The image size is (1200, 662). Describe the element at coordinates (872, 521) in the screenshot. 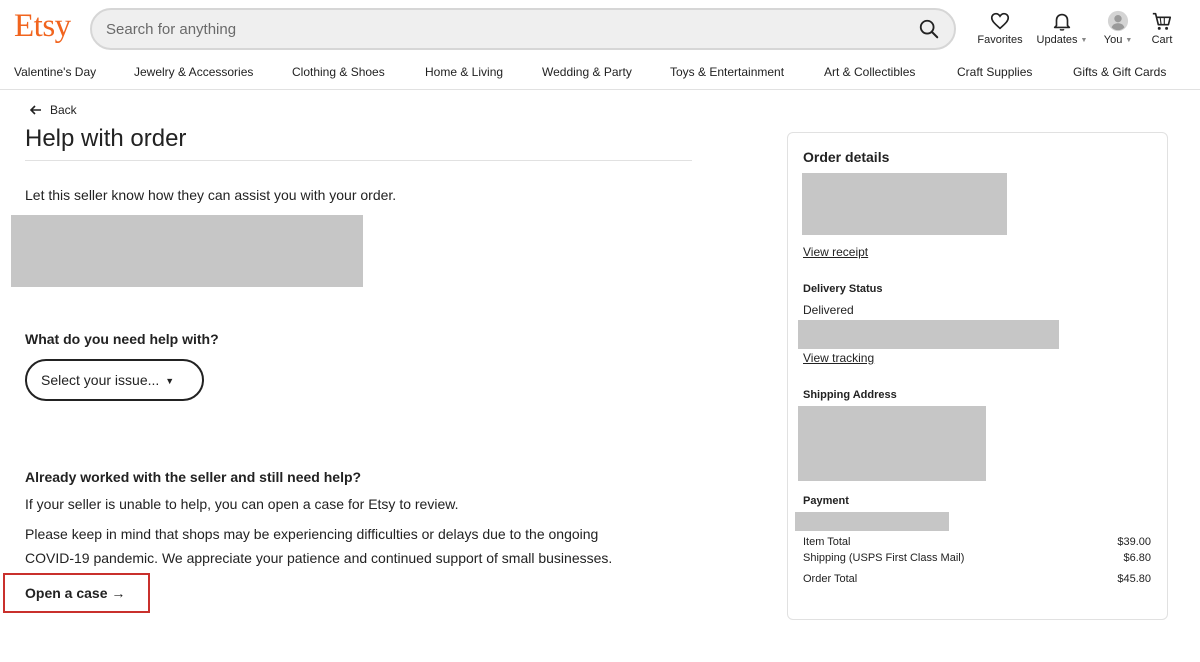

I see `redacted-payment-method` at that location.